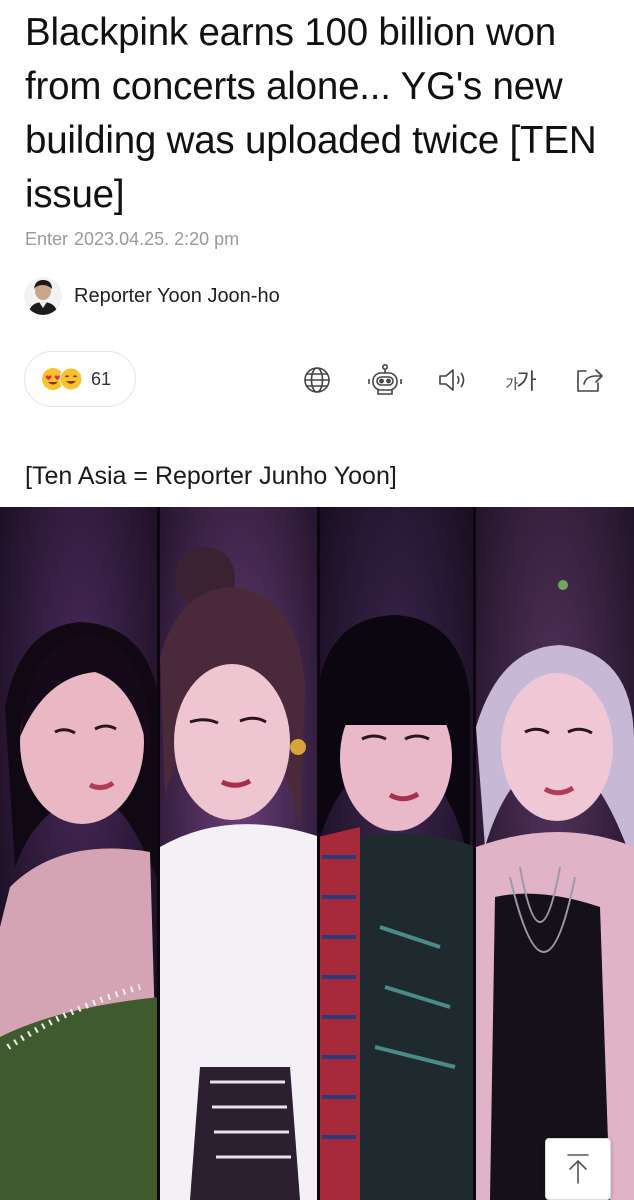  Describe the element at coordinates (47, 239) in the screenshot. I see `enter-label: Enter` at that location.